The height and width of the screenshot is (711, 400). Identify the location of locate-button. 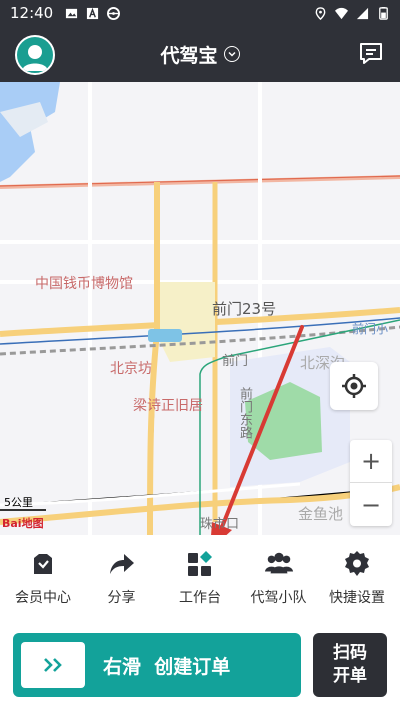
(354, 386).